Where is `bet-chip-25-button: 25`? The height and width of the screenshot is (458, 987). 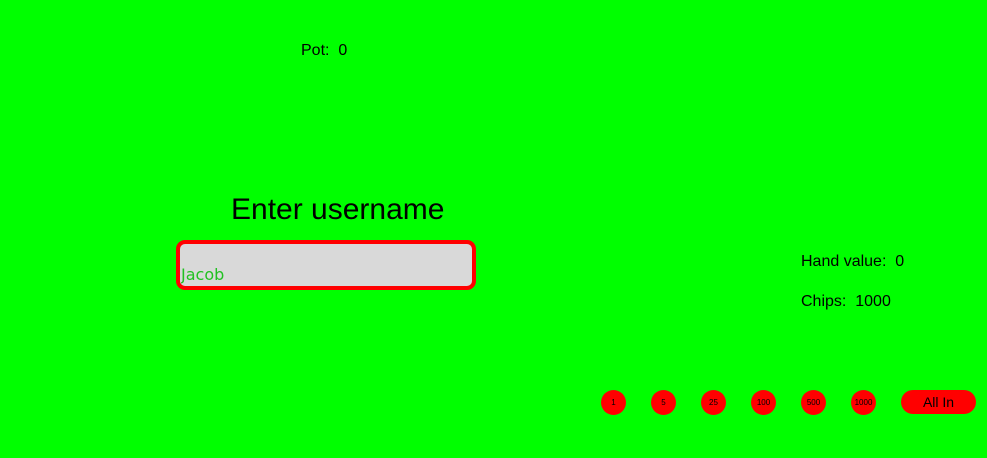
bet-chip-25-button: 25 is located at coordinates (713, 402).